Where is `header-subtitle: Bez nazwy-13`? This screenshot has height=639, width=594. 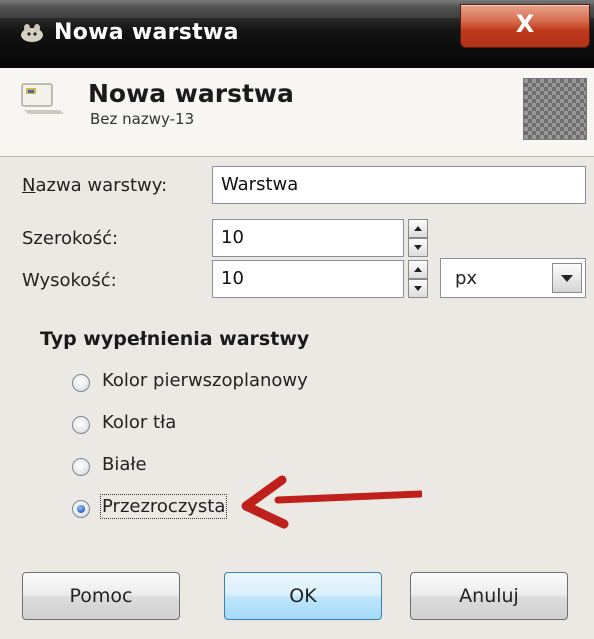
header-subtitle: Bez nazwy-13 is located at coordinates (142, 119).